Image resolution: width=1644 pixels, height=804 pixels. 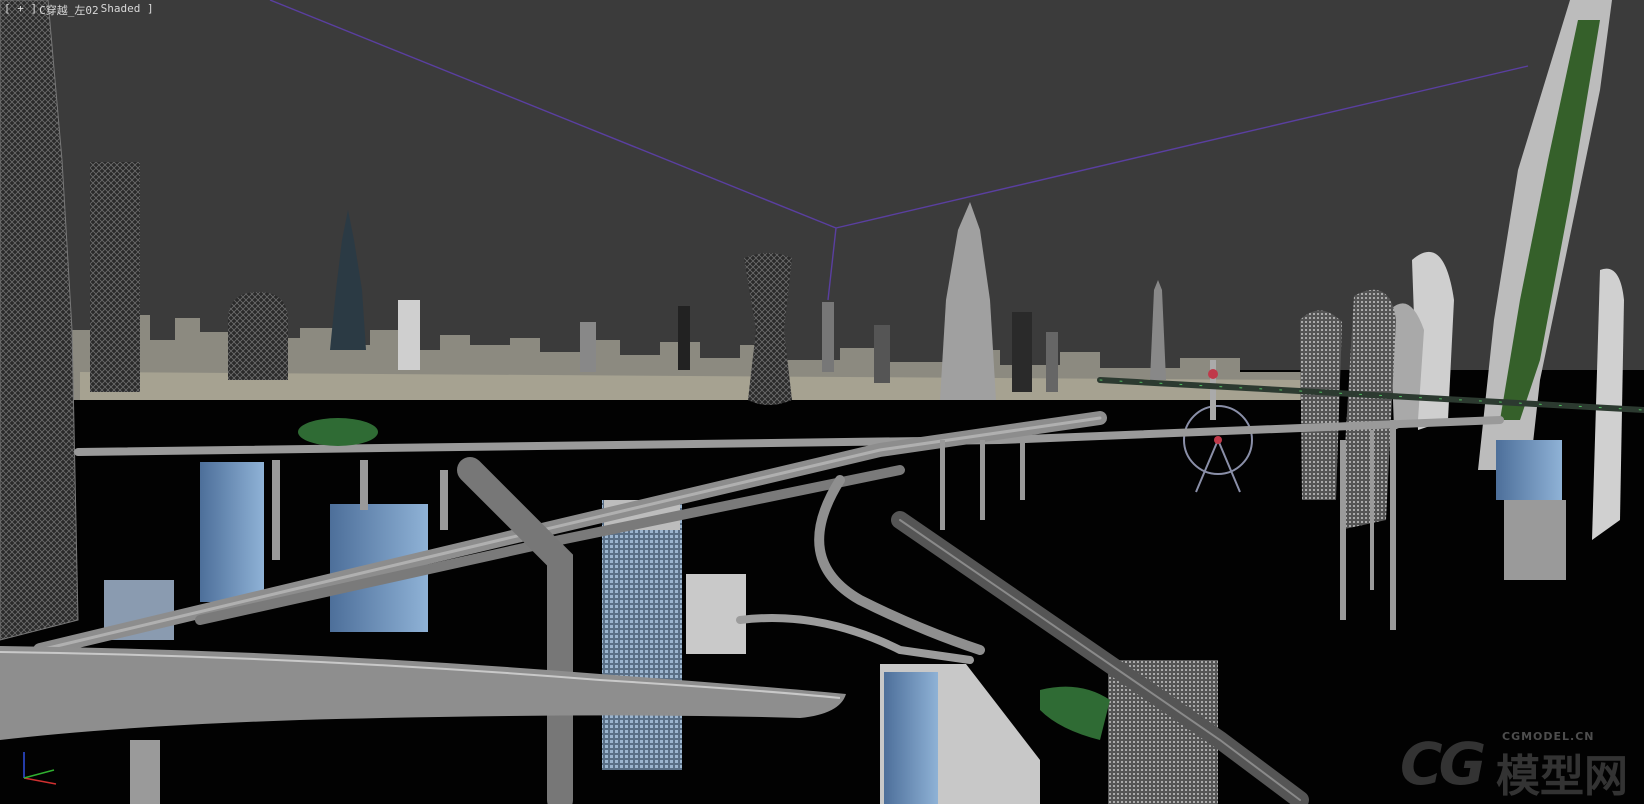 I want to click on viewport-label: [ + ] C穿越_左02 Shaded ], so click(x=79, y=10).